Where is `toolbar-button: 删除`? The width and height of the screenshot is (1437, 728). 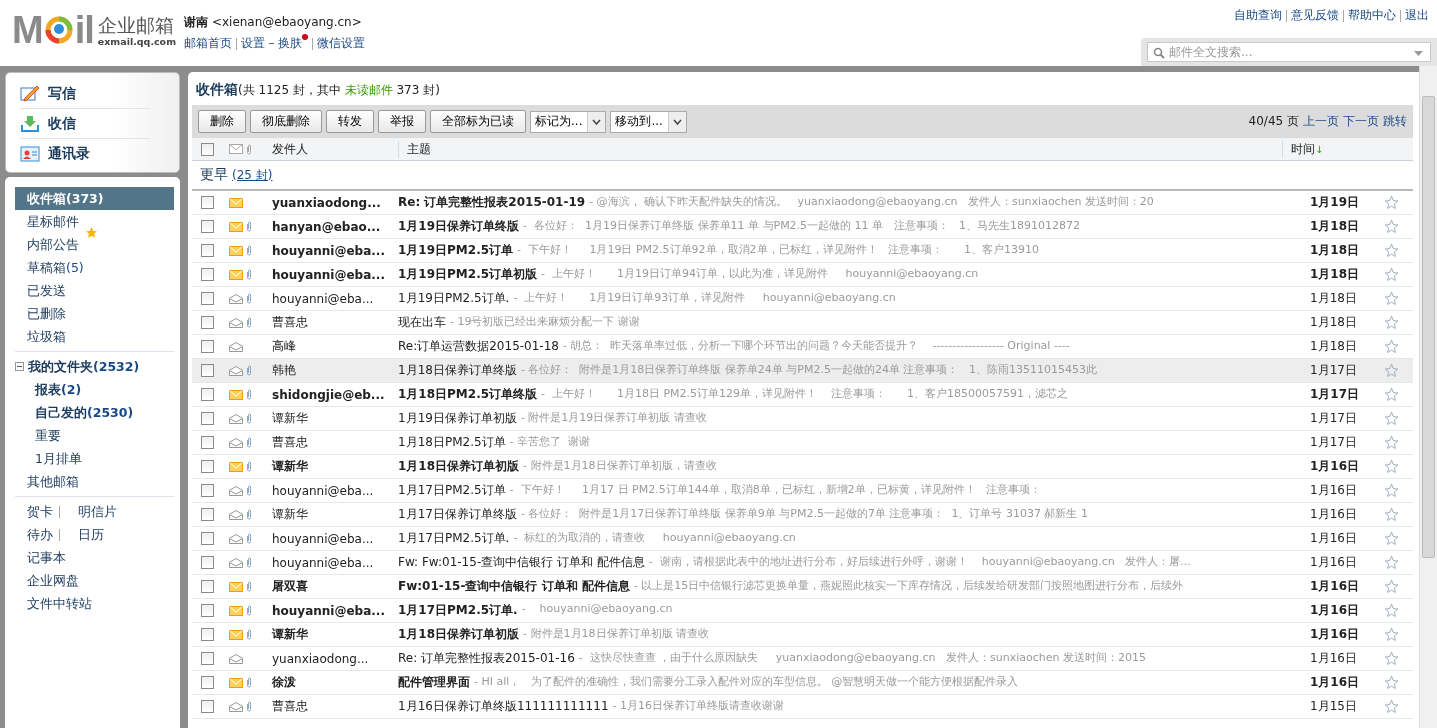
toolbar-button: 删除 is located at coordinates (222, 121).